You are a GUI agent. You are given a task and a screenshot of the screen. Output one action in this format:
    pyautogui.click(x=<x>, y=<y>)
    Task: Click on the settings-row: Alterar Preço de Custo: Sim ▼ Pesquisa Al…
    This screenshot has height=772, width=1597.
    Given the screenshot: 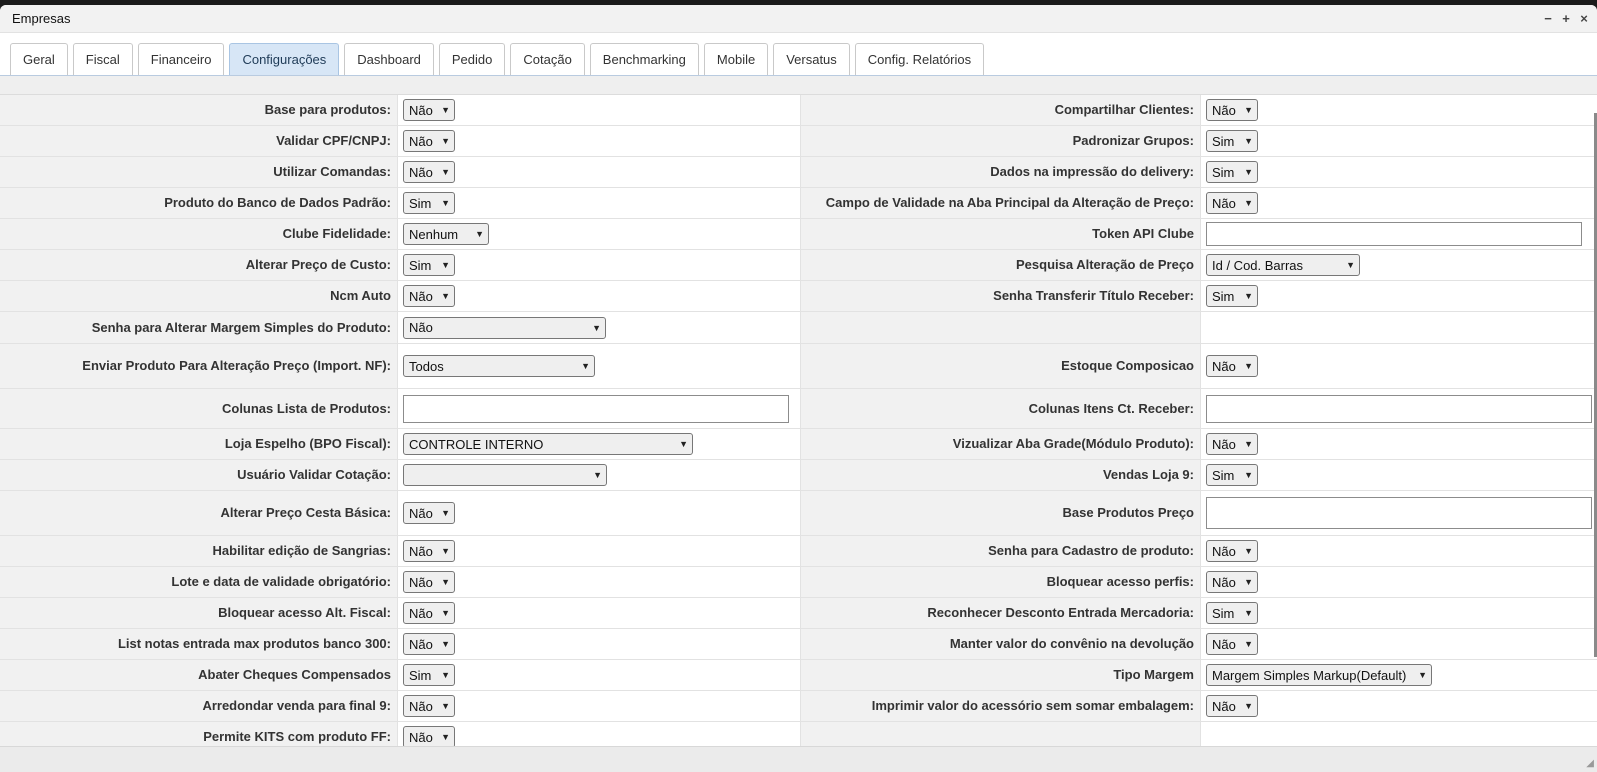 What is the action you would take?
    pyautogui.click(x=798, y=265)
    